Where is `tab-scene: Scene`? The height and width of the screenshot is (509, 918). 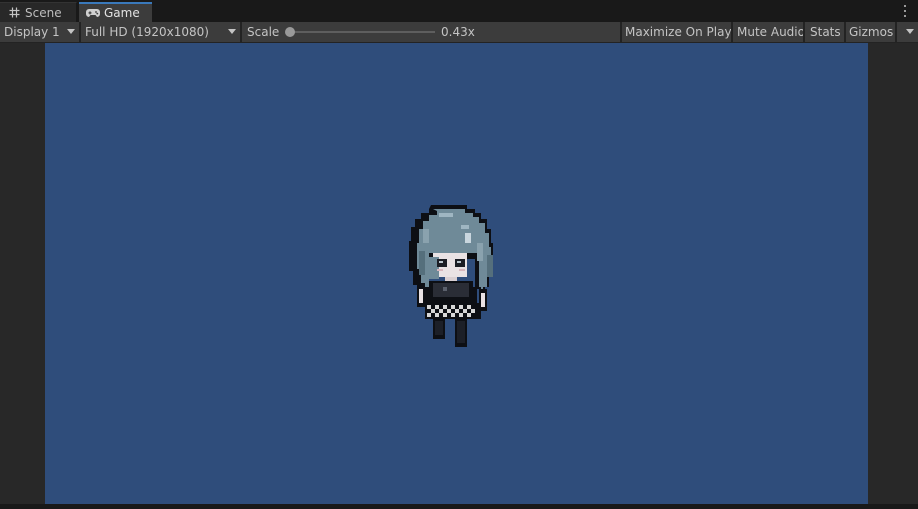
tab-scene: Scene is located at coordinates (38, 12).